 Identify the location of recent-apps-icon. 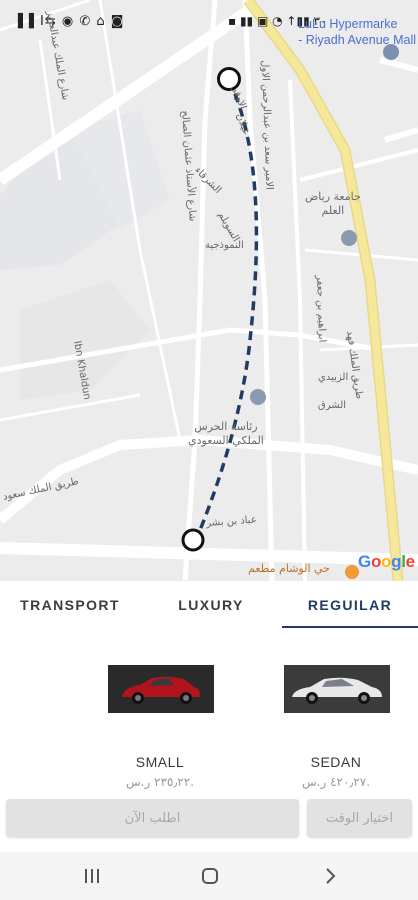
(92, 876).